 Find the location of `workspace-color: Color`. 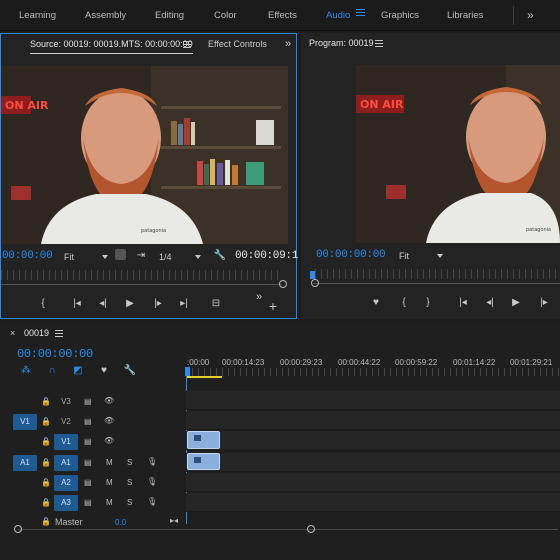

workspace-color: Color is located at coordinates (225, 15).